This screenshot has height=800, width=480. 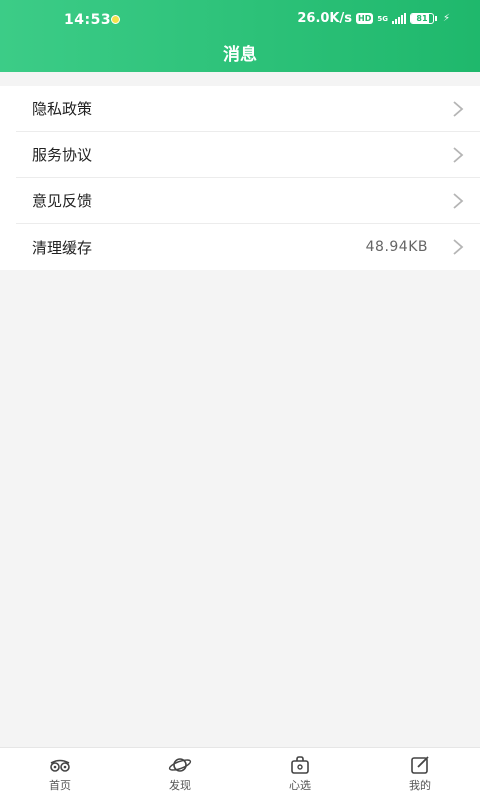 What do you see at coordinates (115, 19) in the screenshot?
I see `notification-dot-icon` at bounding box center [115, 19].